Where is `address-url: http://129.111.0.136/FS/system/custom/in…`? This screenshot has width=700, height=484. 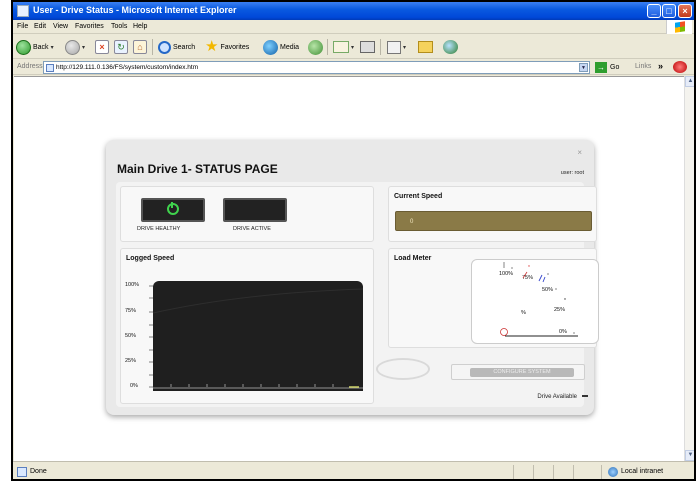 address-url: http://129.111.0.136/FS/system/custom/in… is located at coordinates (127, 67).